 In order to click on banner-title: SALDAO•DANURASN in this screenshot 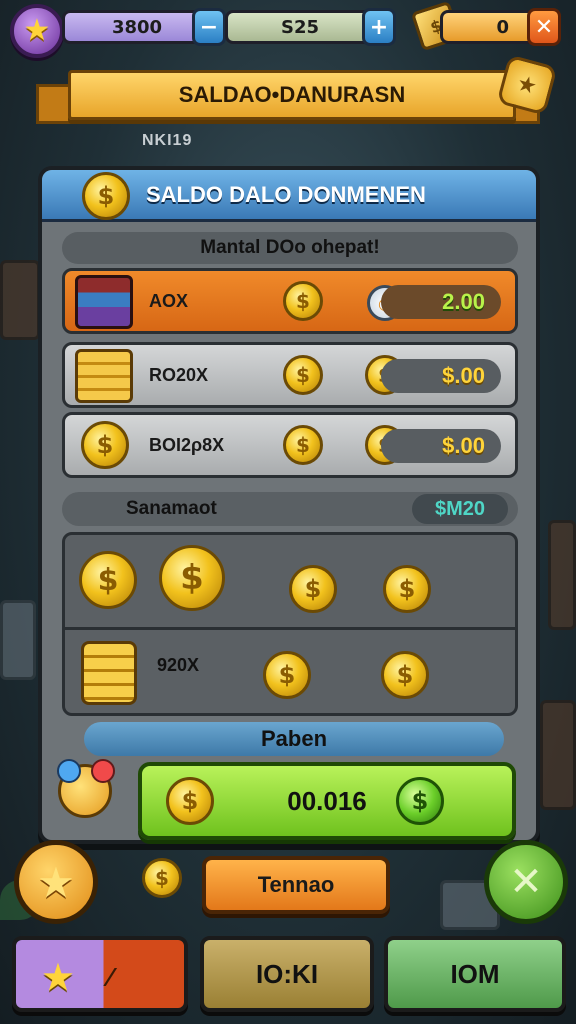, I will do `click(292, 94)`.